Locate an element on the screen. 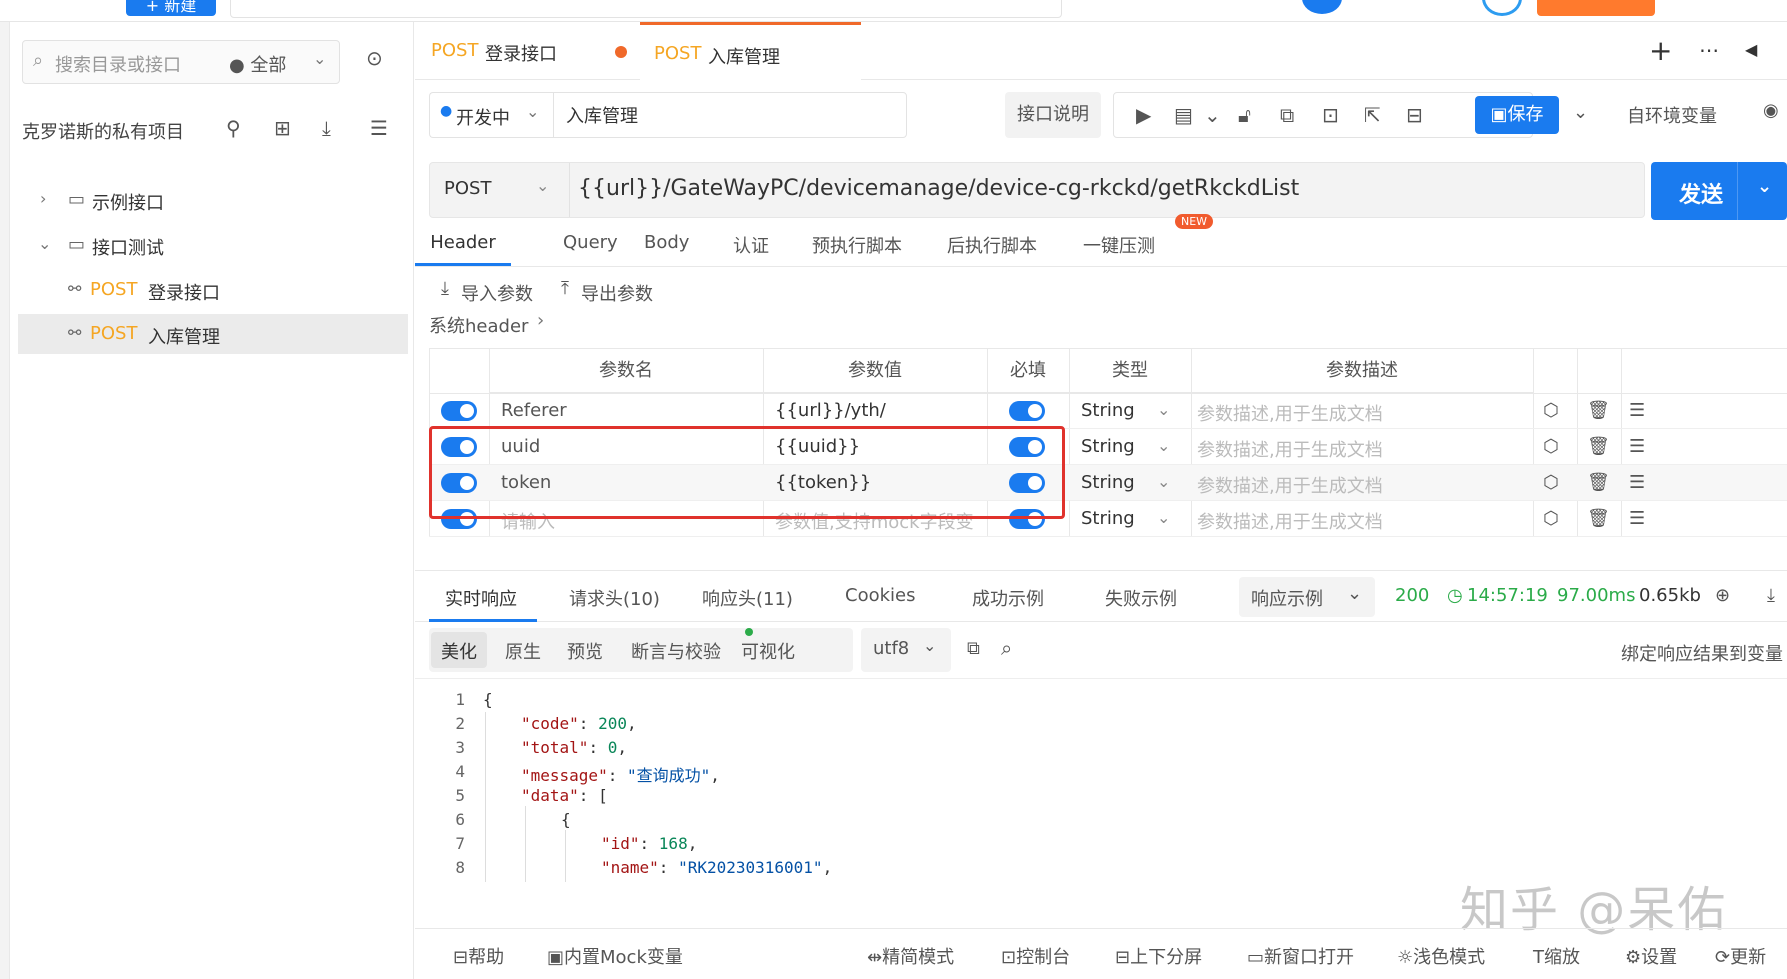 The image size is (1787, 979). export-icon: ⊟ is located at coordinates (1414, 115).